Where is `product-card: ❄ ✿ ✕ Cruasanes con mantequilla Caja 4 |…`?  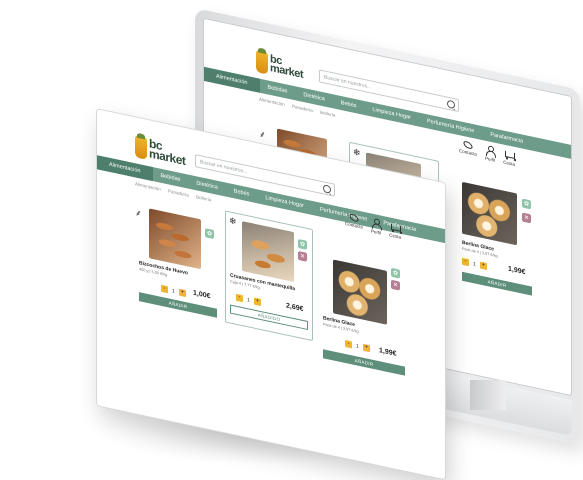
product-card: ❄ ✿ ✕ Cruasanes con mantequilla Caja 4 |… is located at coordinates (269, 276).